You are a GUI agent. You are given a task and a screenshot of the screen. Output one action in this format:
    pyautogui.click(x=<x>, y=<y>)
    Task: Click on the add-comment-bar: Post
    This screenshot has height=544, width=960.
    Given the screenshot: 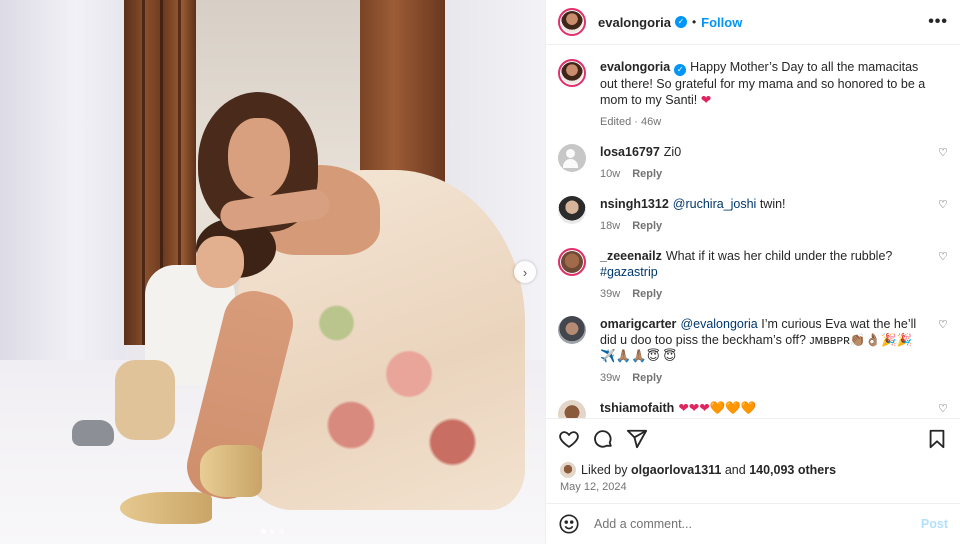 What is the action you would take?
    pyautogui.click(x=753, y=523)
    